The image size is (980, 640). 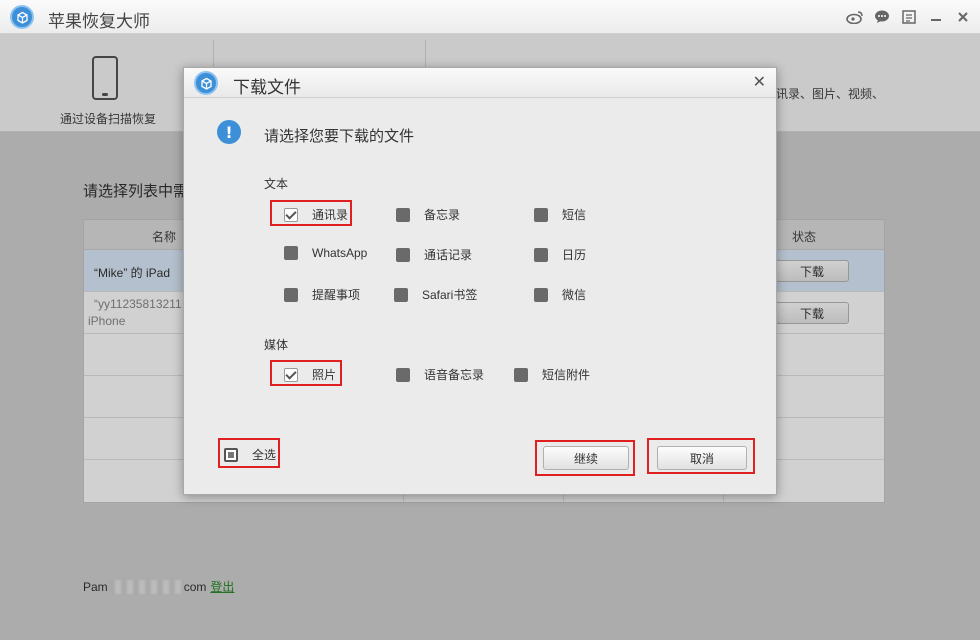 I want to click on info-icon: !, so click(x=229, y=132).